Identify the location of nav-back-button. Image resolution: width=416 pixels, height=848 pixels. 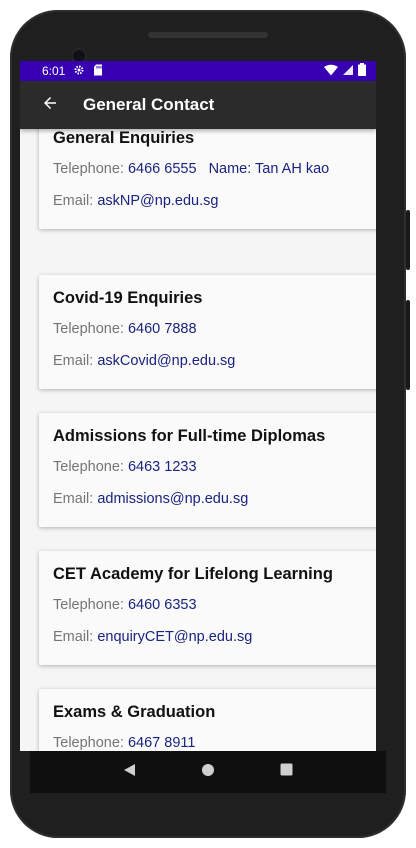
(129, 772).